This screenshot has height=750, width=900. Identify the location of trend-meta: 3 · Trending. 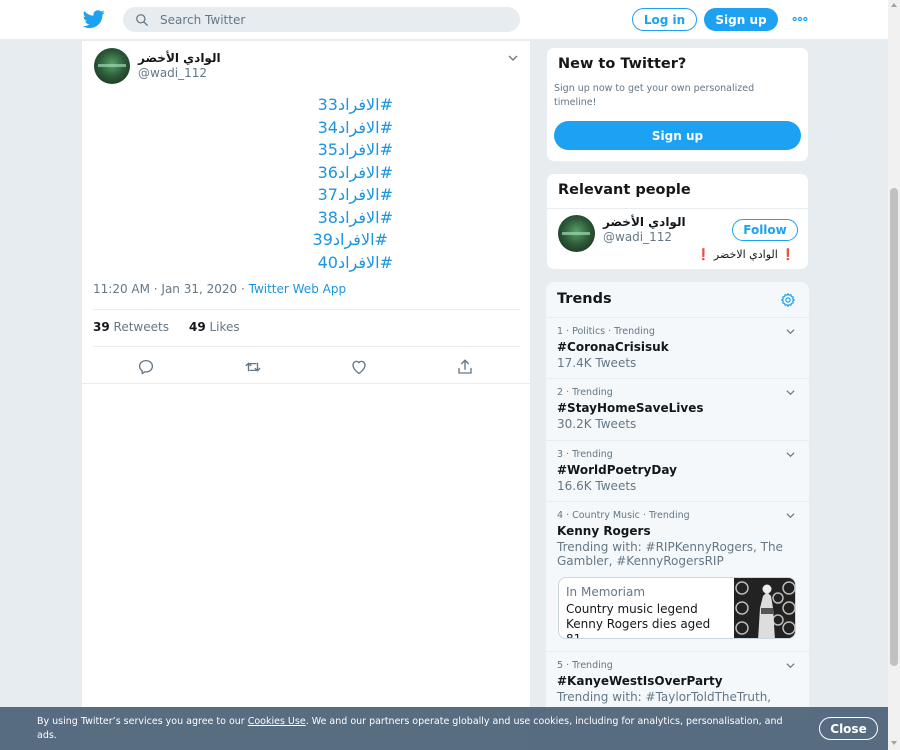
(585, 454).